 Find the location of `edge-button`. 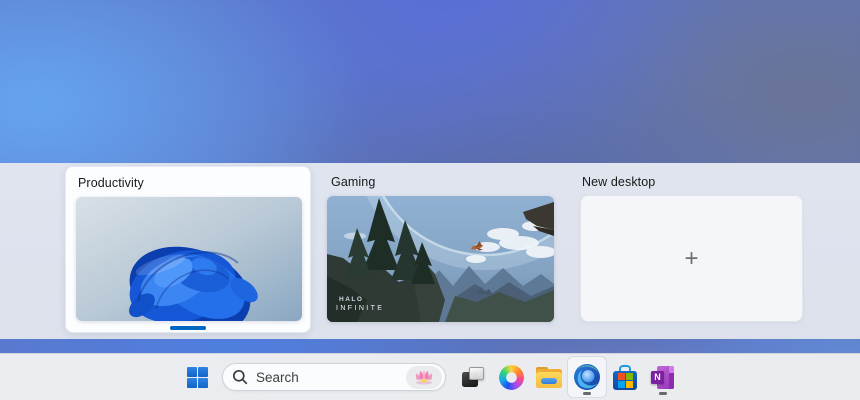

edge-button is located at coordinates (587, 377).